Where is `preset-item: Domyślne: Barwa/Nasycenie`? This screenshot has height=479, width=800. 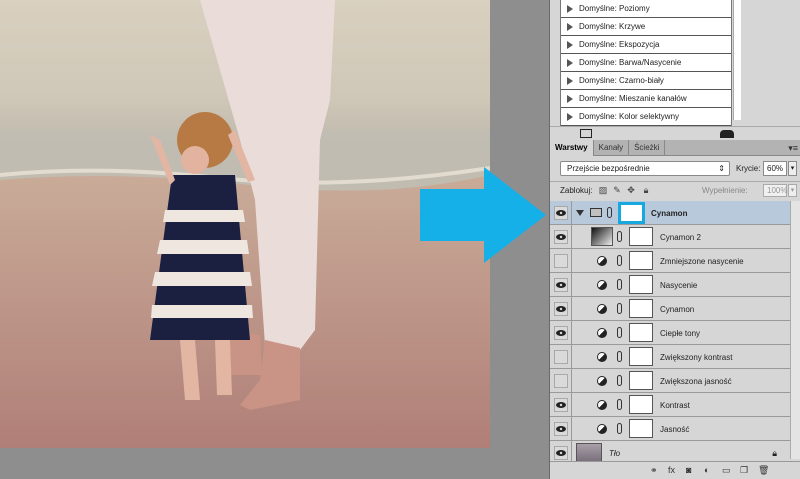 preset-item: Domyślne: Barwa/Nasycenie is located at coordinates (646, 63).